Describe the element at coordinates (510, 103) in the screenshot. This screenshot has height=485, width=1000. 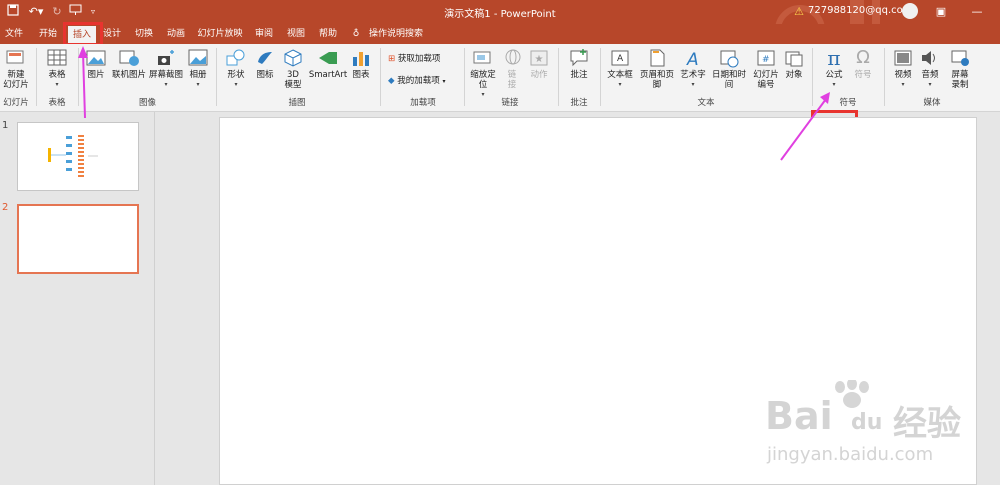
I see `links-group-label: 链接` at that location.